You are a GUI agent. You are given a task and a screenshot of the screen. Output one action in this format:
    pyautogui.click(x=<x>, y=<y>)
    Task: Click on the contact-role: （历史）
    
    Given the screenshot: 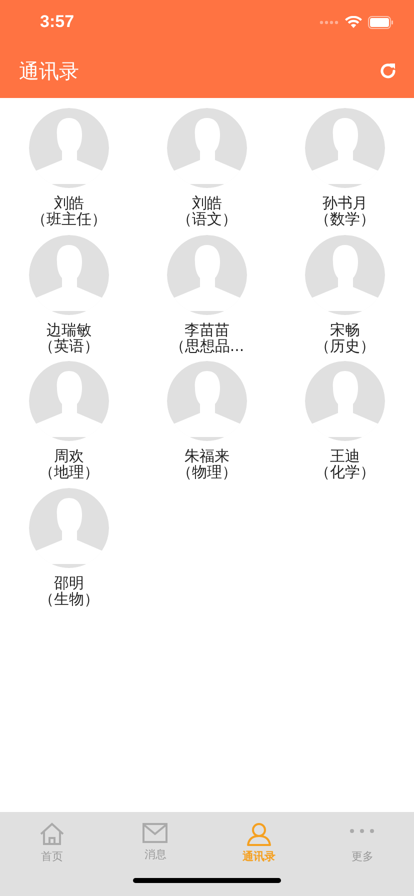 What is the action you would take?
    pyautogui.click(x=345, y=346)
    